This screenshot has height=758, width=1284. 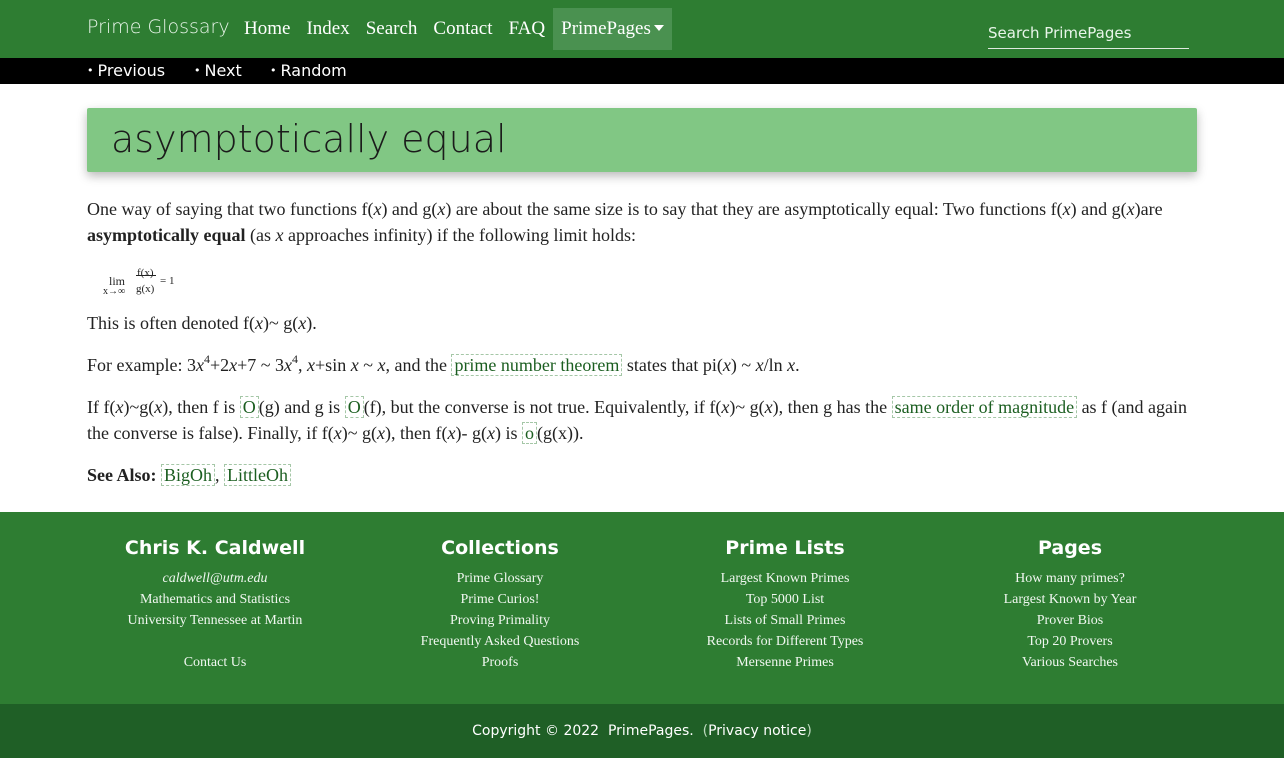 What do you see at coordinates (1070, 599) in the screenshot?
I see `footer-link: Largest Known by Year` at bounding box center [1070, 599].